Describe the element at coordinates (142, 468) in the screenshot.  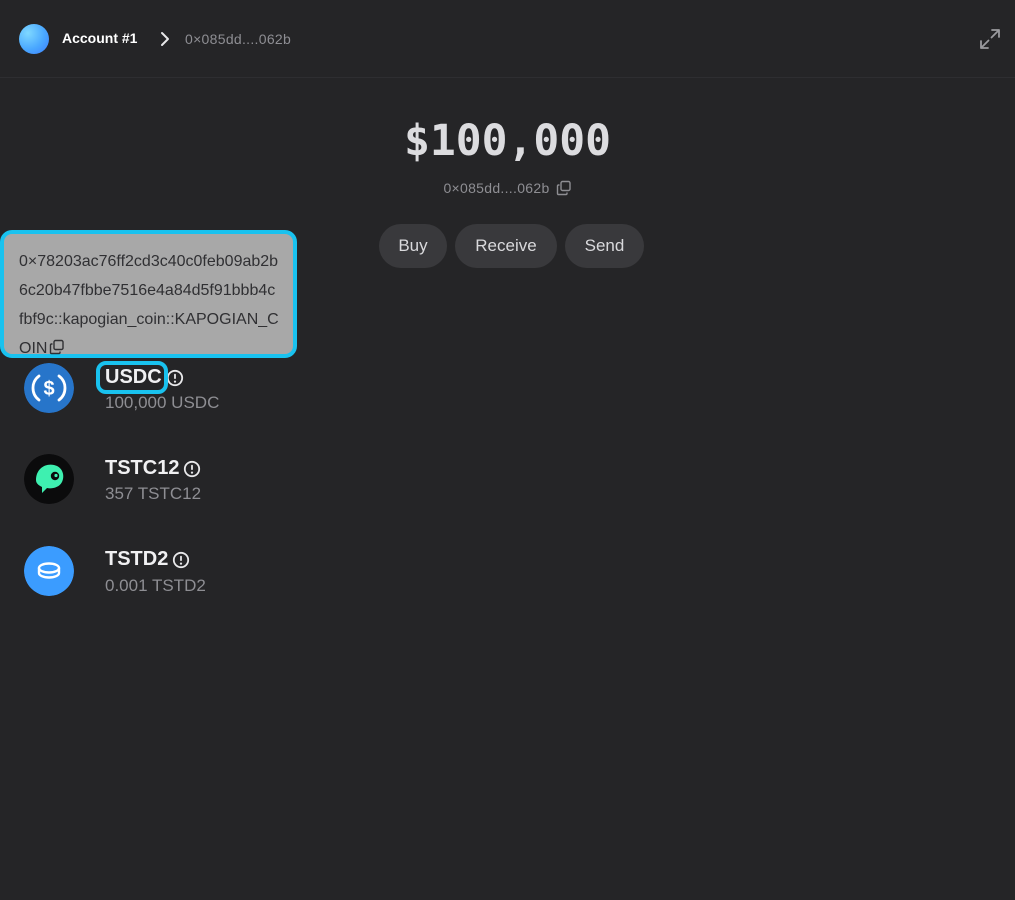
I see `token-symbol-text: TSTC12` at that location.